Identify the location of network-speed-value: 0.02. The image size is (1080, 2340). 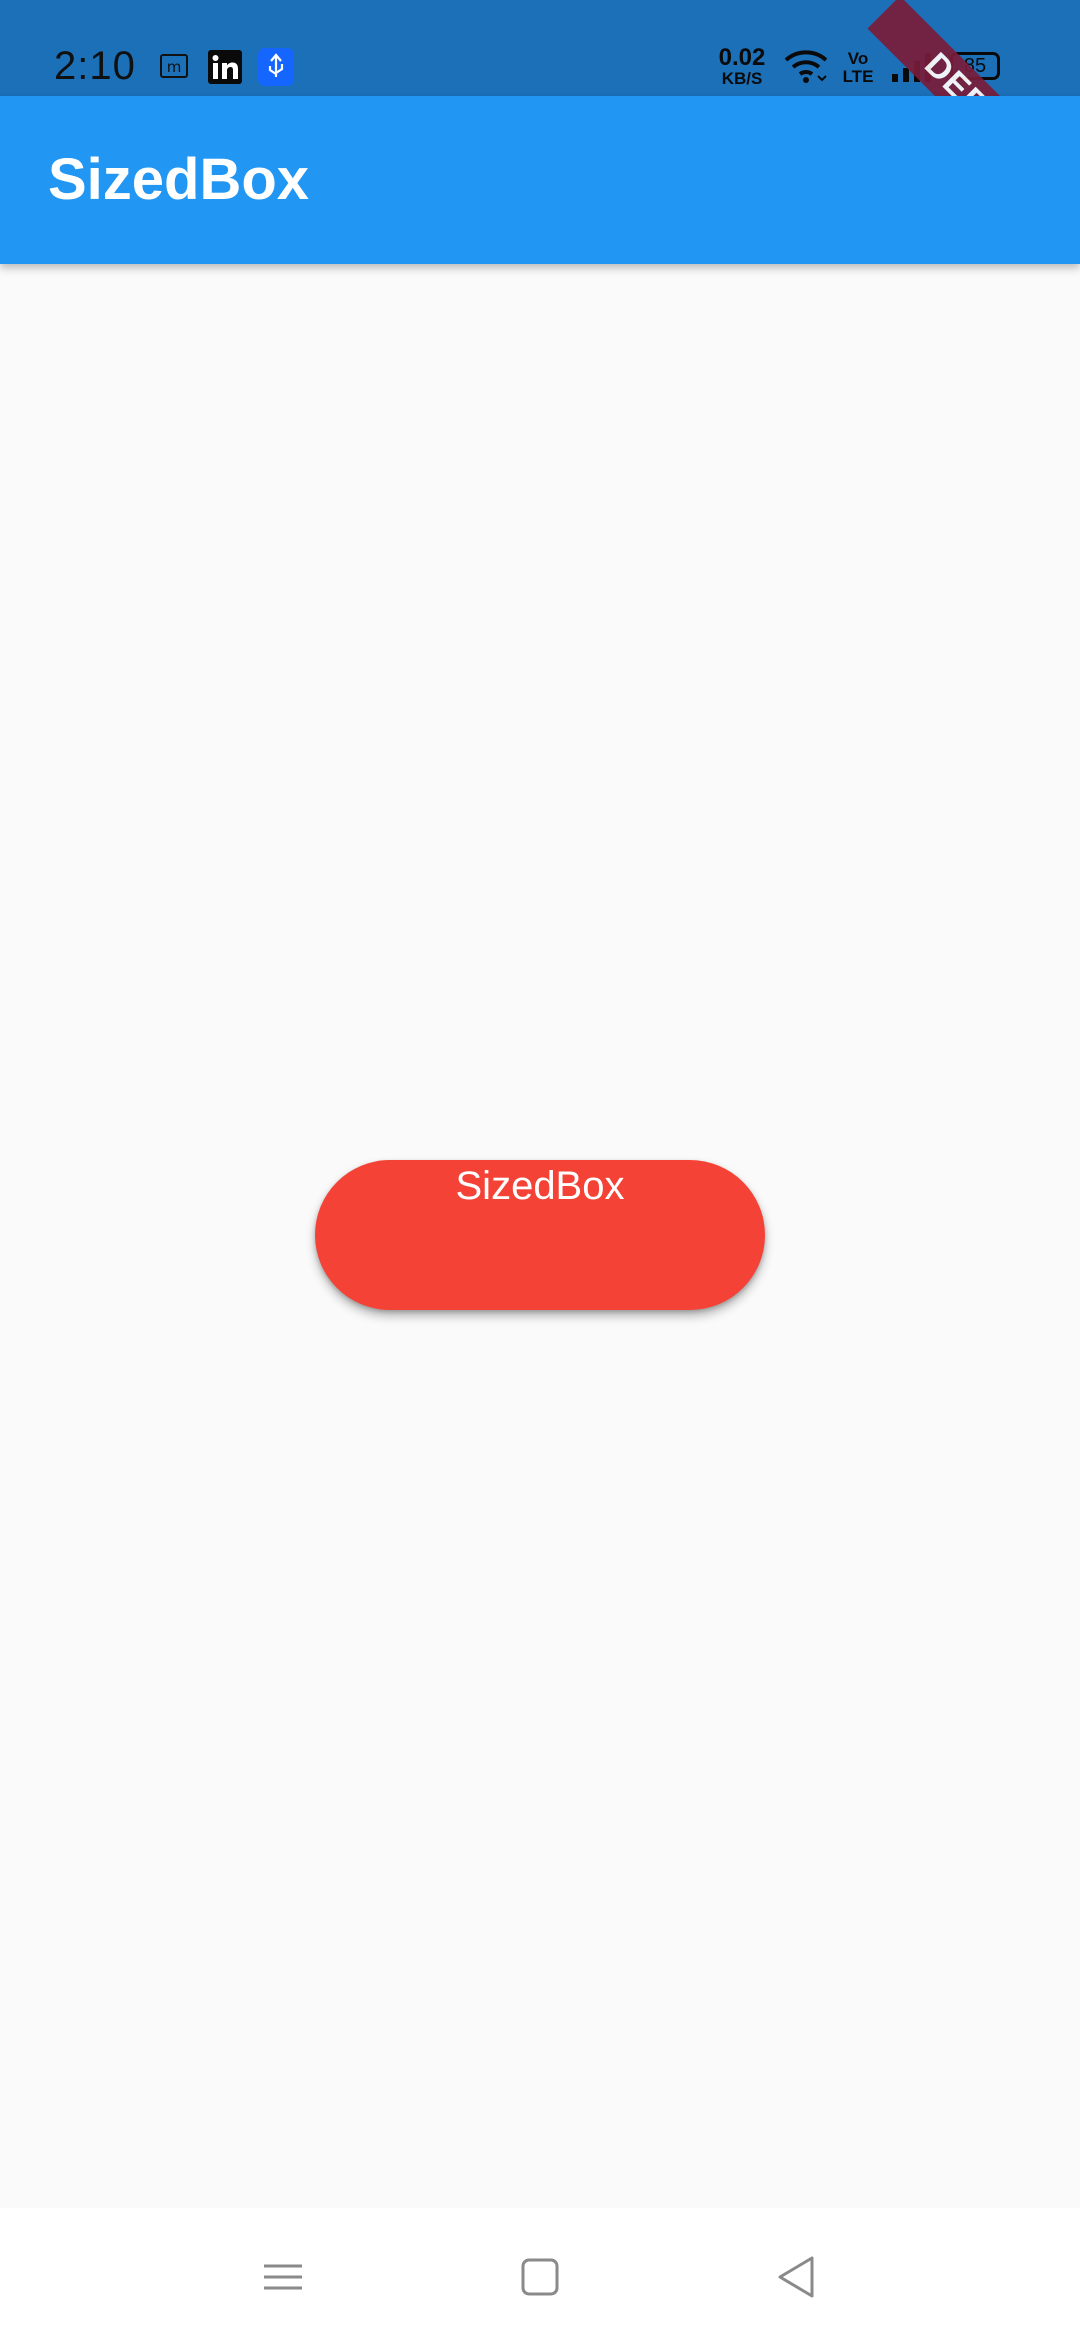
(742, 57).